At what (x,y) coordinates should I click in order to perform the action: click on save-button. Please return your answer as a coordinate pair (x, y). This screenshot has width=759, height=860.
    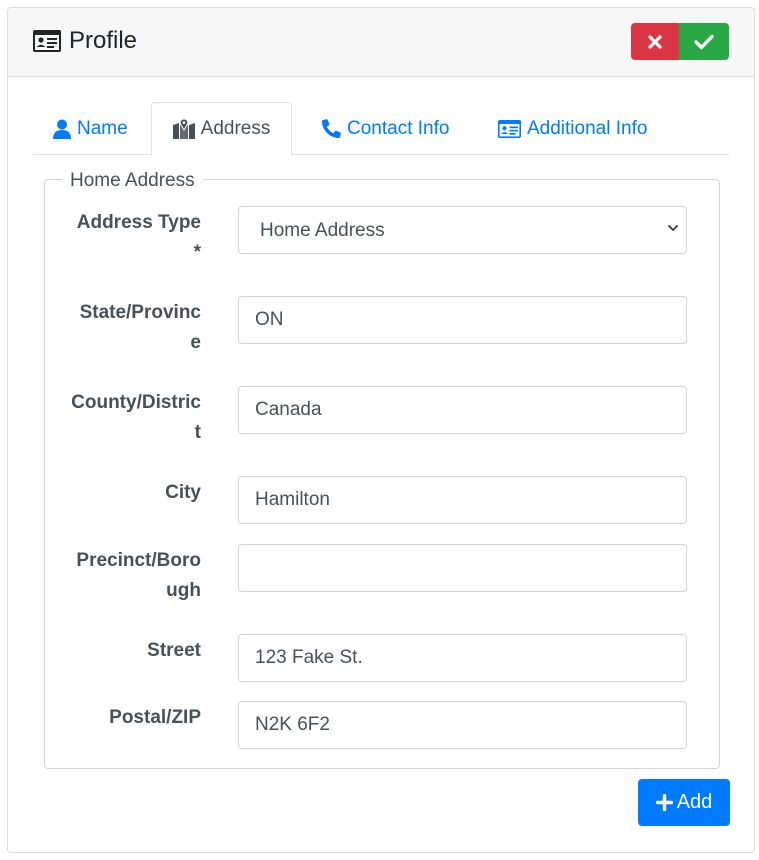
    Looking at the image, I should click on (704, 41).